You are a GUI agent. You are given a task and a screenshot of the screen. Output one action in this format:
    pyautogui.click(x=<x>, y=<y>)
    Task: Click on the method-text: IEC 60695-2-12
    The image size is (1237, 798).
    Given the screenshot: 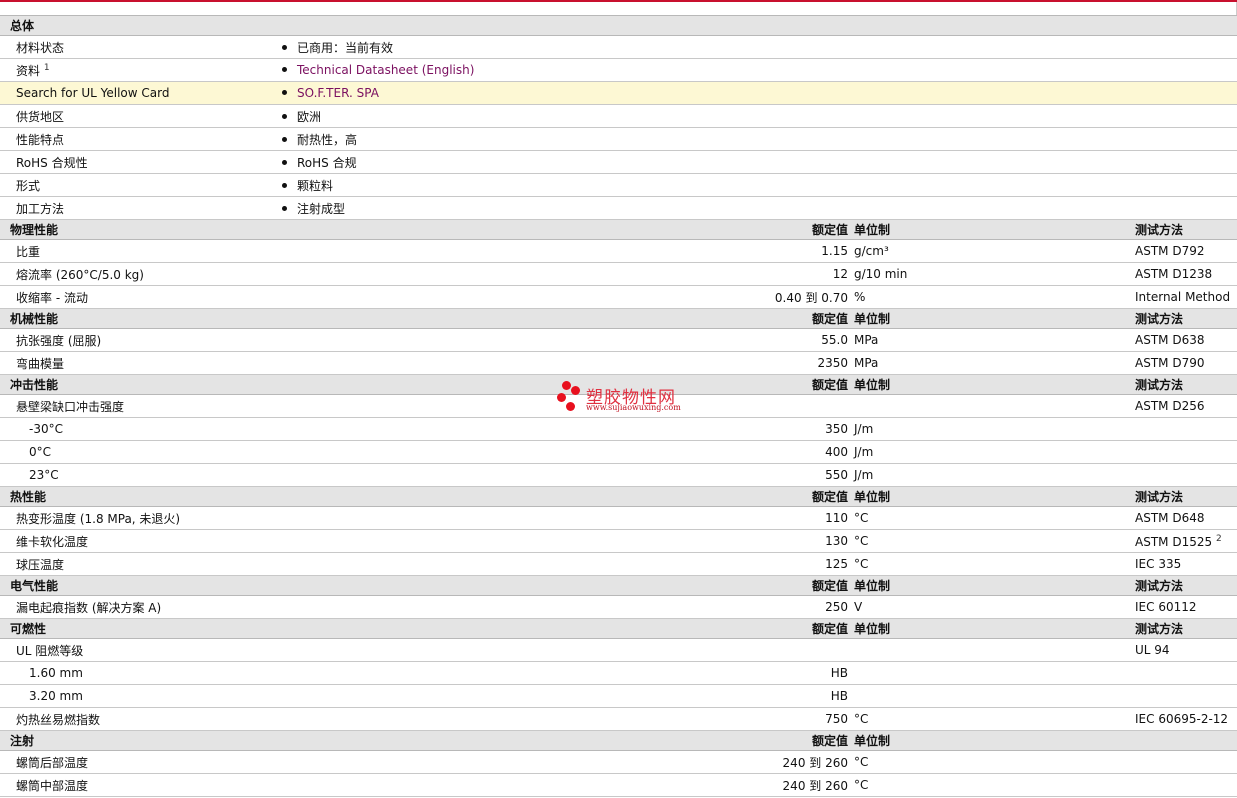 What is the action you would take?
    pyautogui.click(x=1182, y=719)
    